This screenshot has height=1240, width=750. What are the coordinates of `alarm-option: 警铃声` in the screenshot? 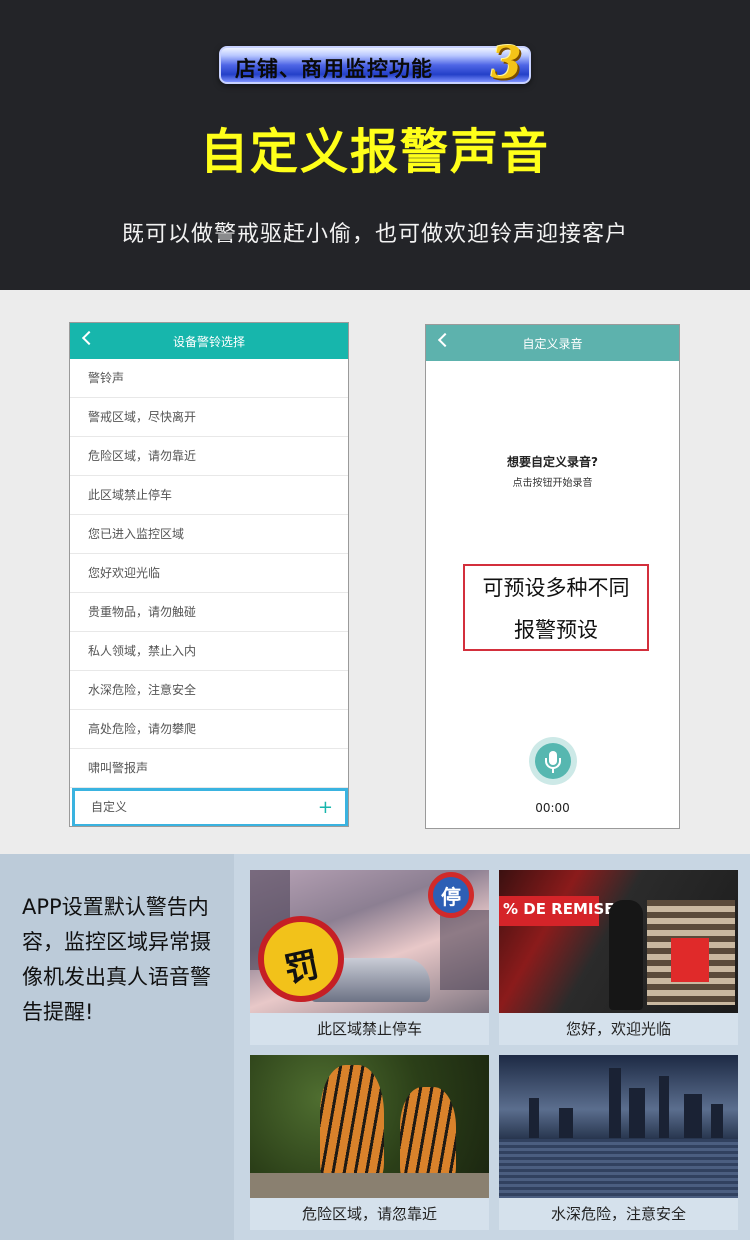 It's located at (209, 378).